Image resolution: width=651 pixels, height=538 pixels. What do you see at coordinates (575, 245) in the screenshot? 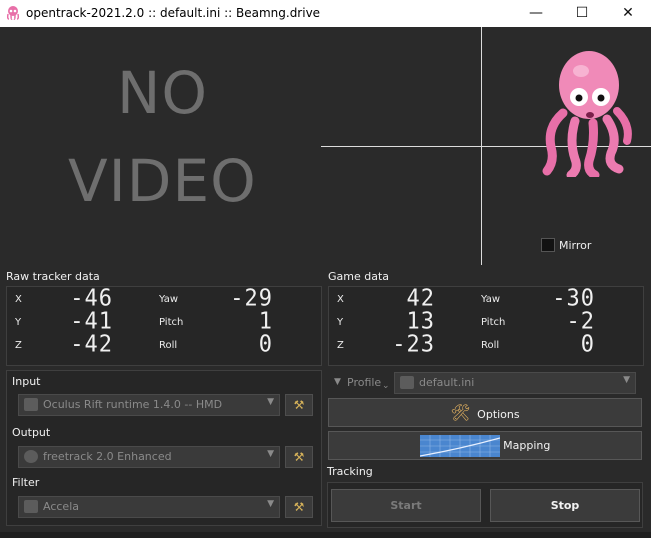
I see `mirror-label: Mirror` at bounding box center [575, 245].